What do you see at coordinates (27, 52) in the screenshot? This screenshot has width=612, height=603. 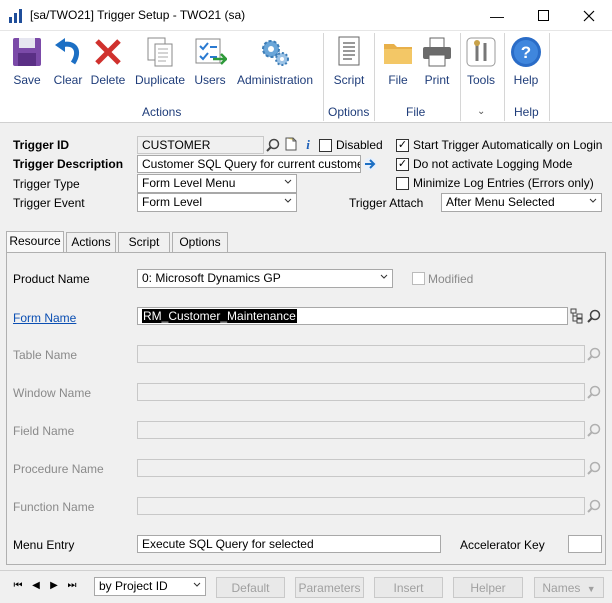 I see `save-icon` at bounding box center [27, 52].